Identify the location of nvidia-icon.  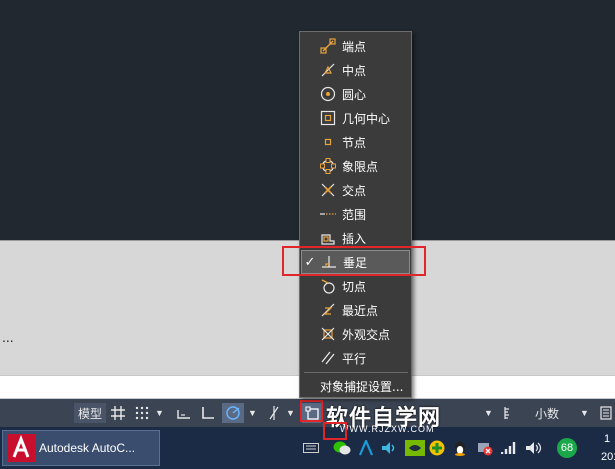
(415, 448).